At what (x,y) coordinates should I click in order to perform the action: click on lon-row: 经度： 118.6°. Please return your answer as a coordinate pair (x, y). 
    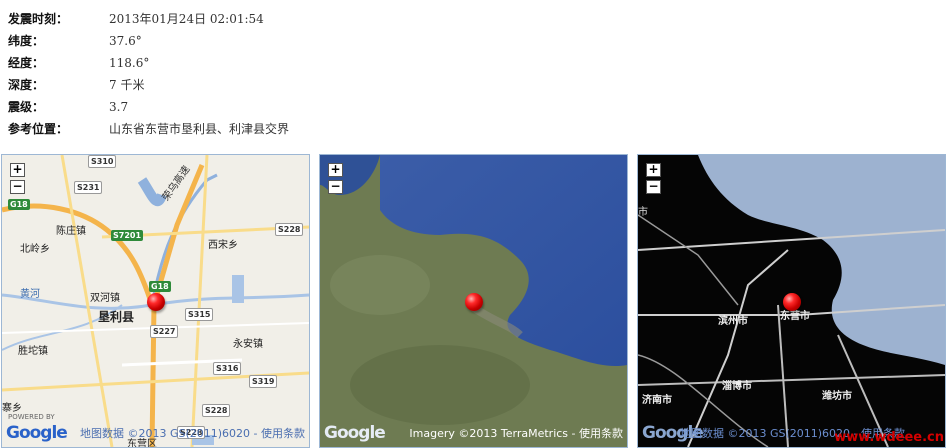
    Looking at the image, I should click on (148, 63).